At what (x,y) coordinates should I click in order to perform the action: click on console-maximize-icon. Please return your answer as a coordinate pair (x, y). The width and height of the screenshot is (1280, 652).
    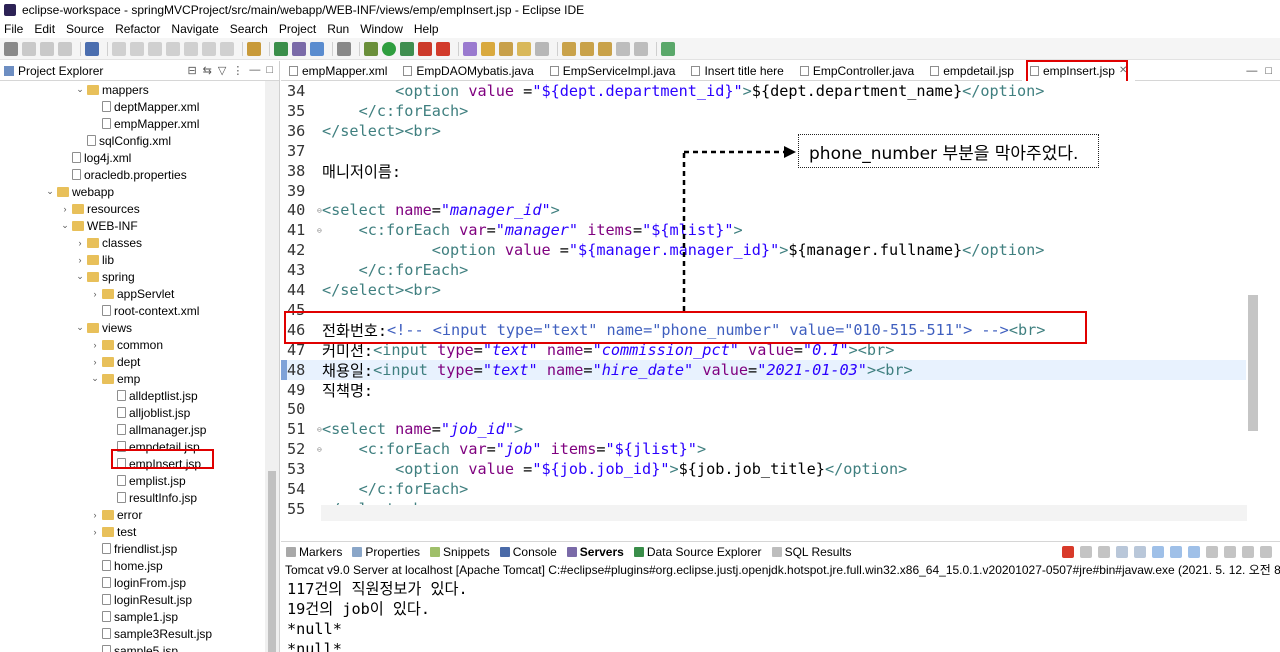
    Looking at the image, I should click on (1266, 551).